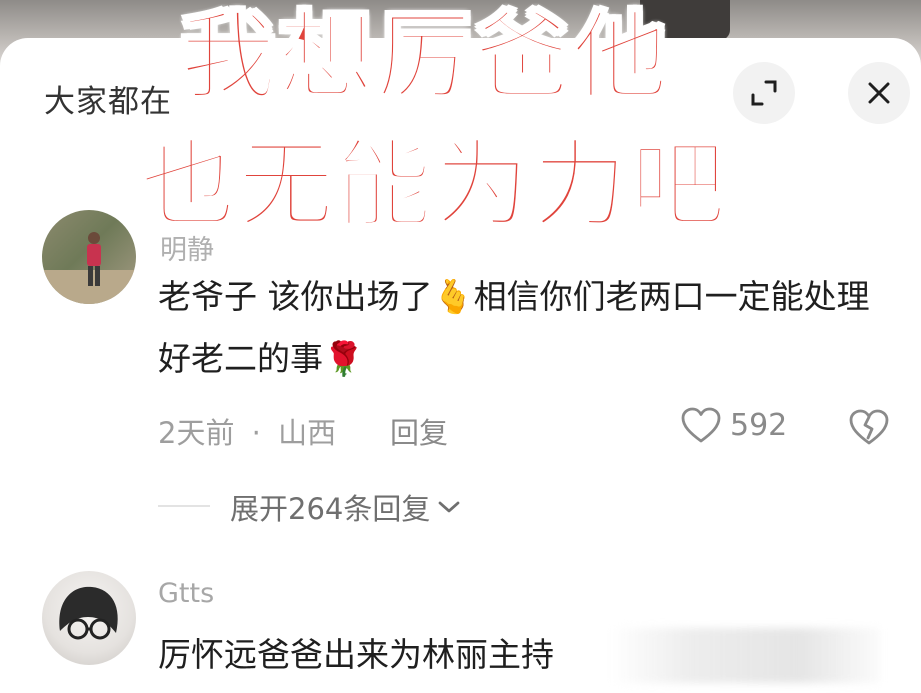 The image size is (921, 693). What do you see at coordinates (88, 613) in the screenshot?
I see `person-glasses-icon` at bounding box center [88, 613].